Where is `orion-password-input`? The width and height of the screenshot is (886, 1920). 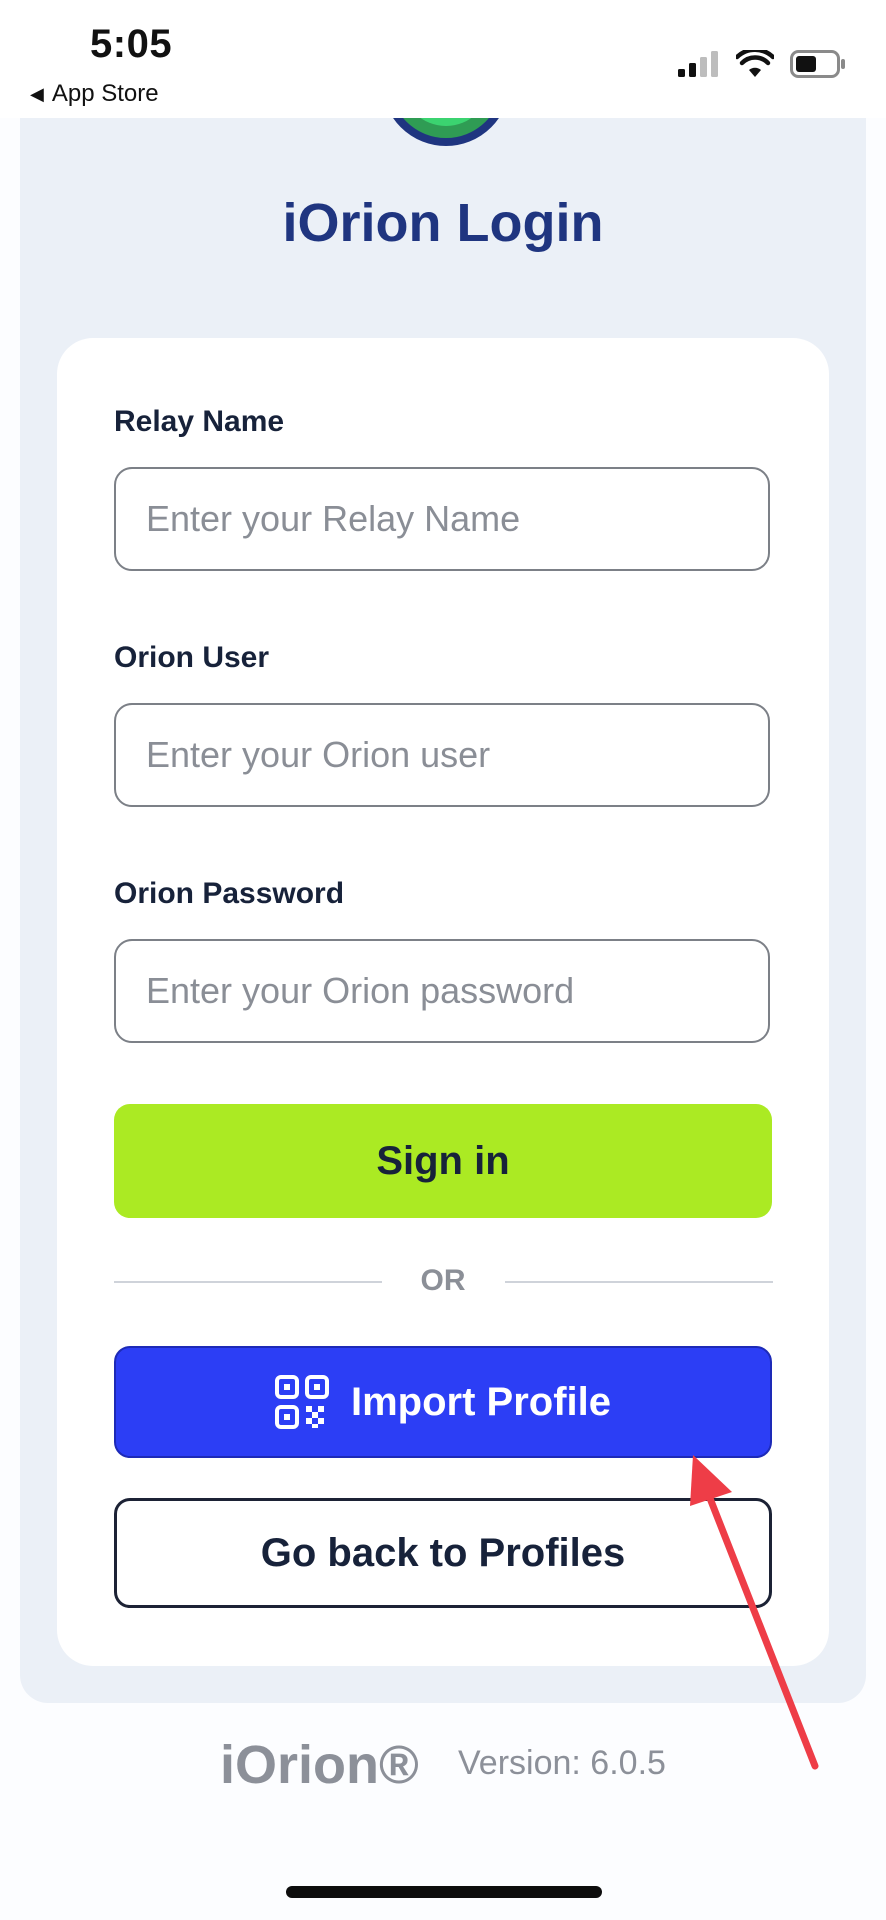 orion-password-input is located at coordinates (442, 991).